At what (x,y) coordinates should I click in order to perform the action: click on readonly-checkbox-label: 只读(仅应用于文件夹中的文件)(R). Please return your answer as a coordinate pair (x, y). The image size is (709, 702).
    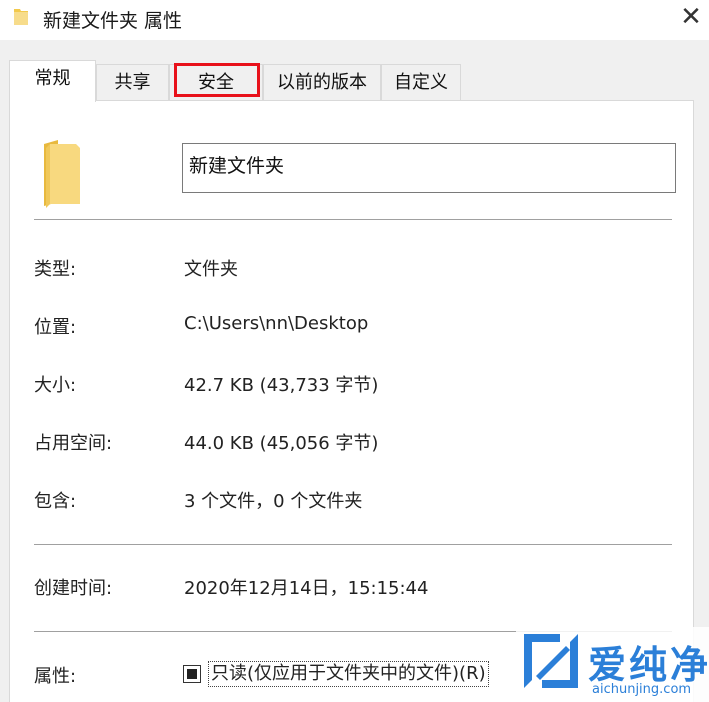
    Looking at the image, I should click on (348, 674).